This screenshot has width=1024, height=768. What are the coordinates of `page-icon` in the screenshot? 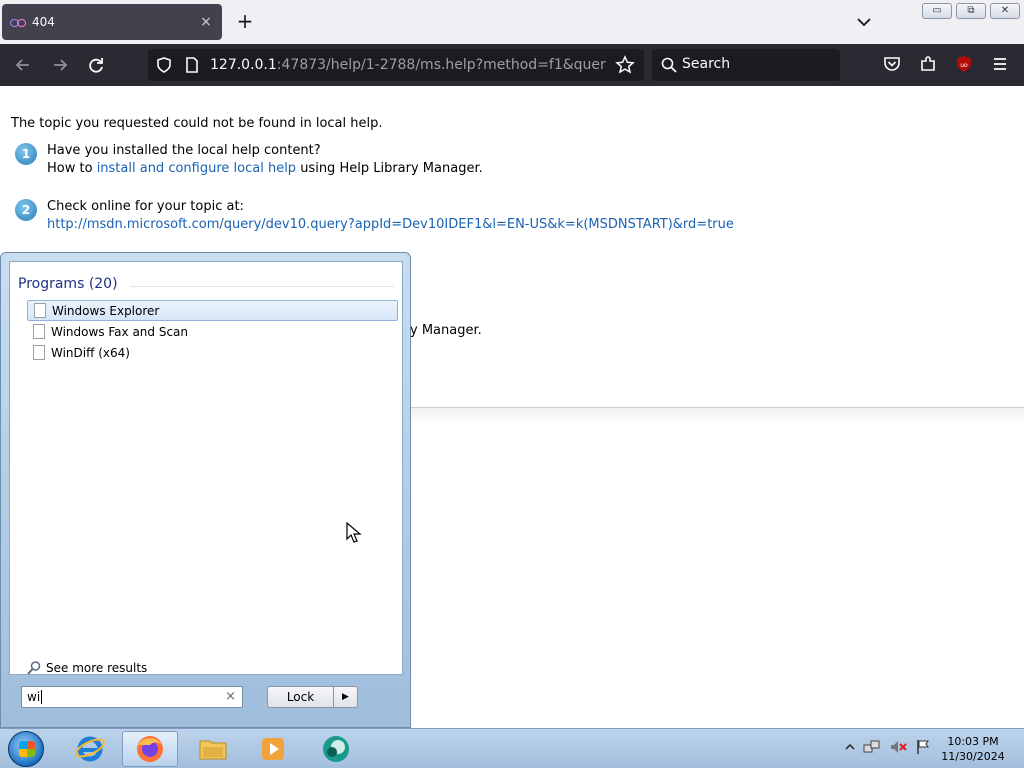 It's located at (192, 65).